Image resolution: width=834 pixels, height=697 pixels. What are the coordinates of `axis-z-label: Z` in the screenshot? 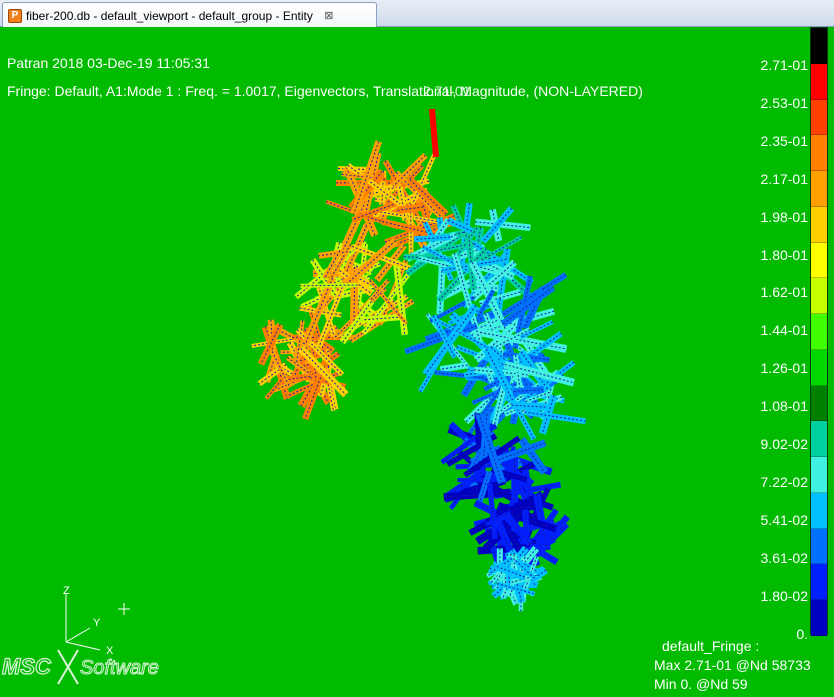 It's located at (66, 591).